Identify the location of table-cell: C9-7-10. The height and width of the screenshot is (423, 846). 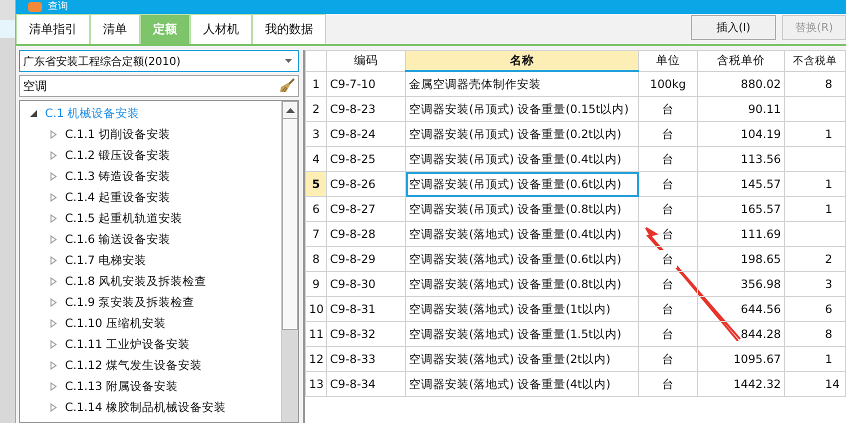
(366, 83).